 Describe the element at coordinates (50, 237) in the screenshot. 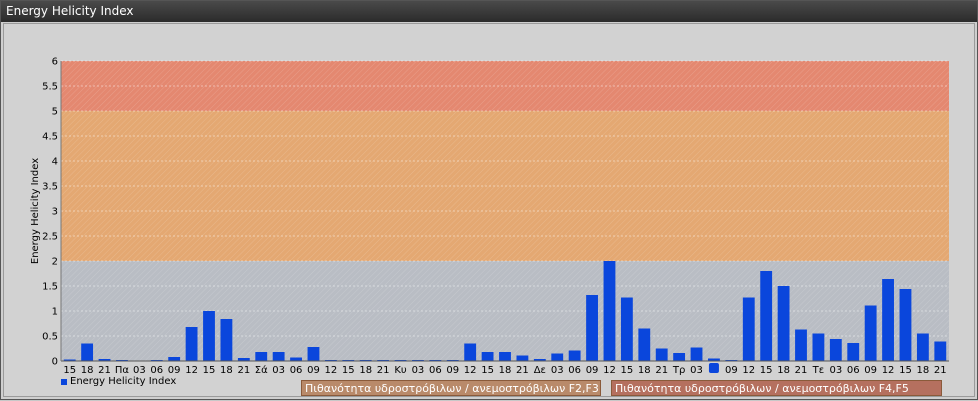

I see `y-tick-label: 2.5` at that location.